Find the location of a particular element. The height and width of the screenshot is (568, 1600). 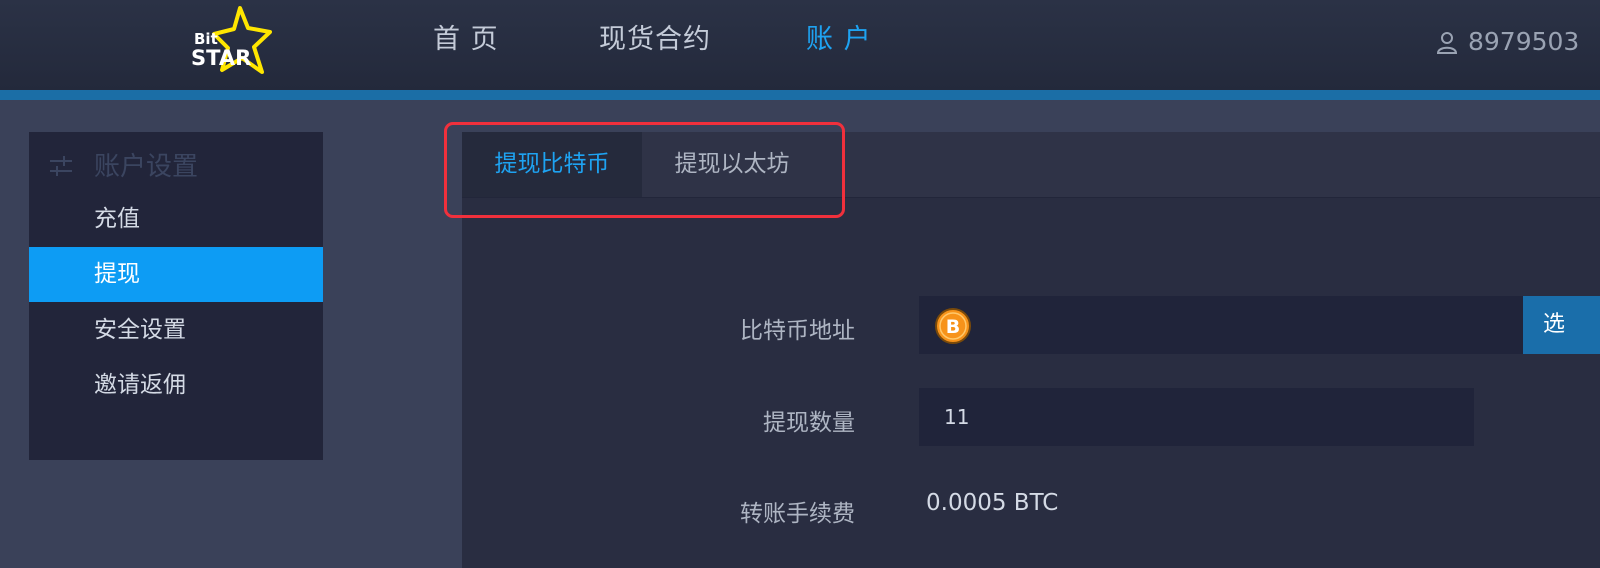

select-address-button: 选 is located at coordinates (1561, 325).